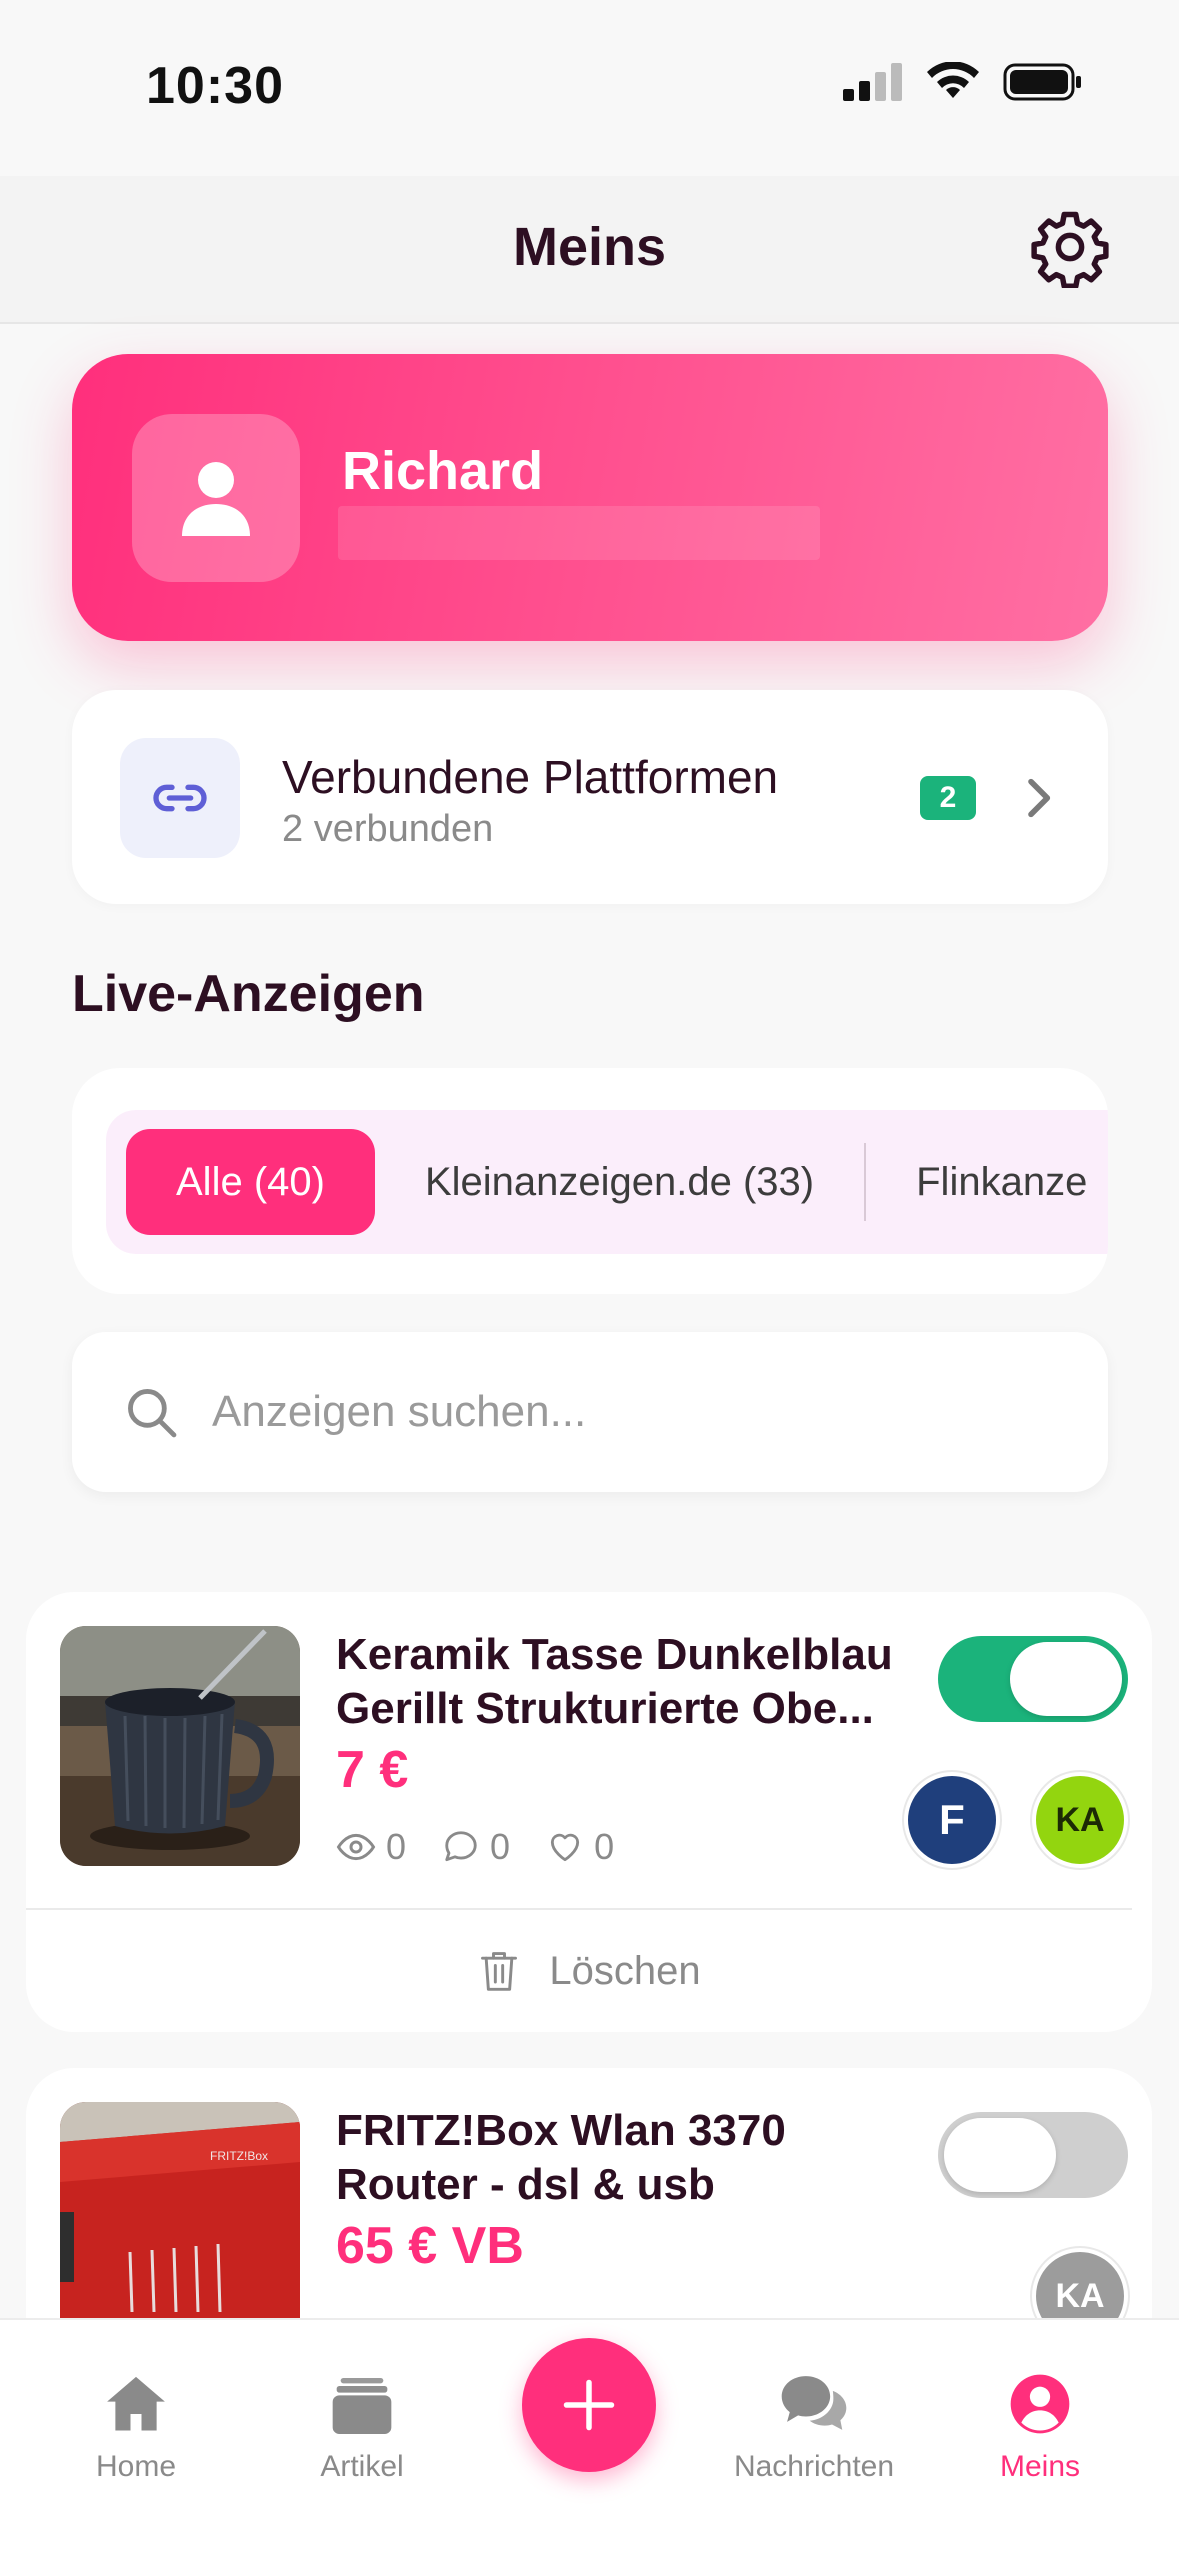  Describe the element at coordinates (372, 1770) in the screenshot. I see `listing-price: 7 €` at that location.